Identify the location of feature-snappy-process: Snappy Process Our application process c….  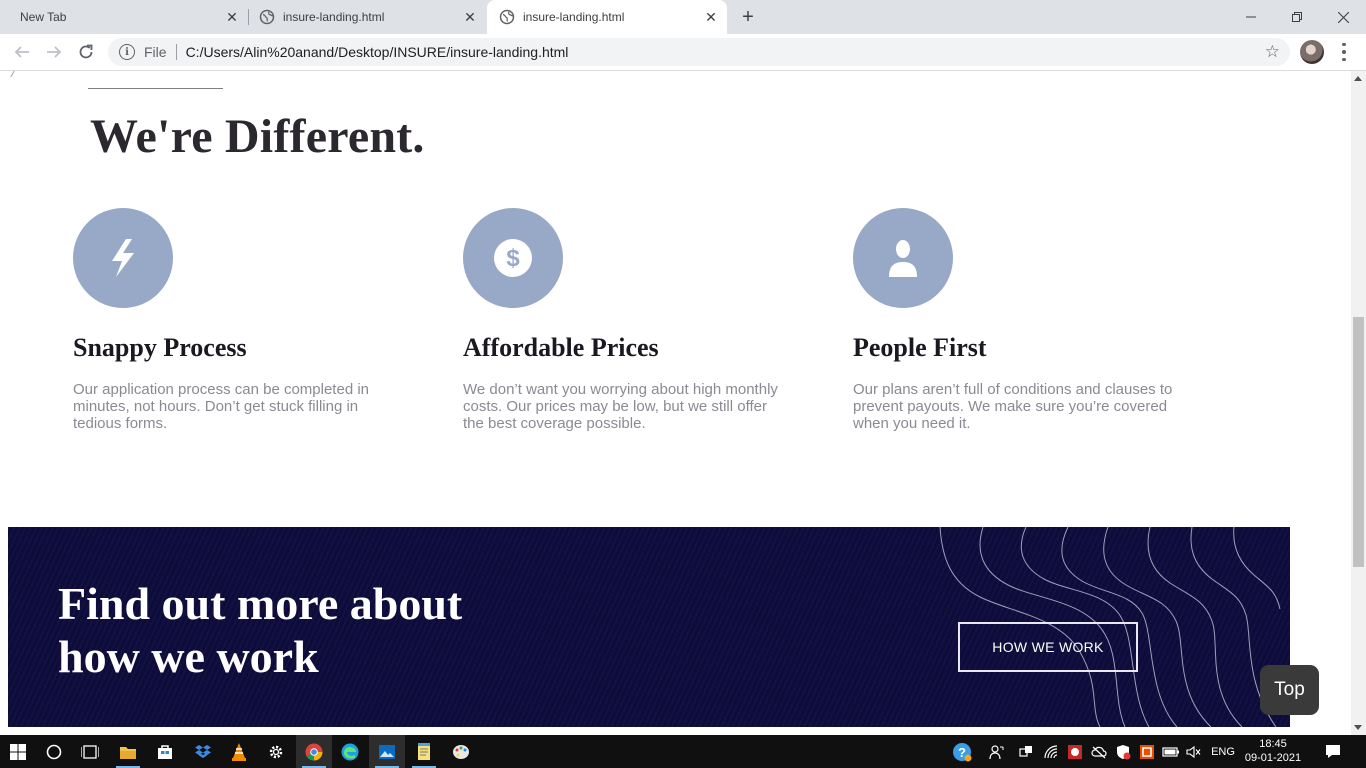
(238, 320).